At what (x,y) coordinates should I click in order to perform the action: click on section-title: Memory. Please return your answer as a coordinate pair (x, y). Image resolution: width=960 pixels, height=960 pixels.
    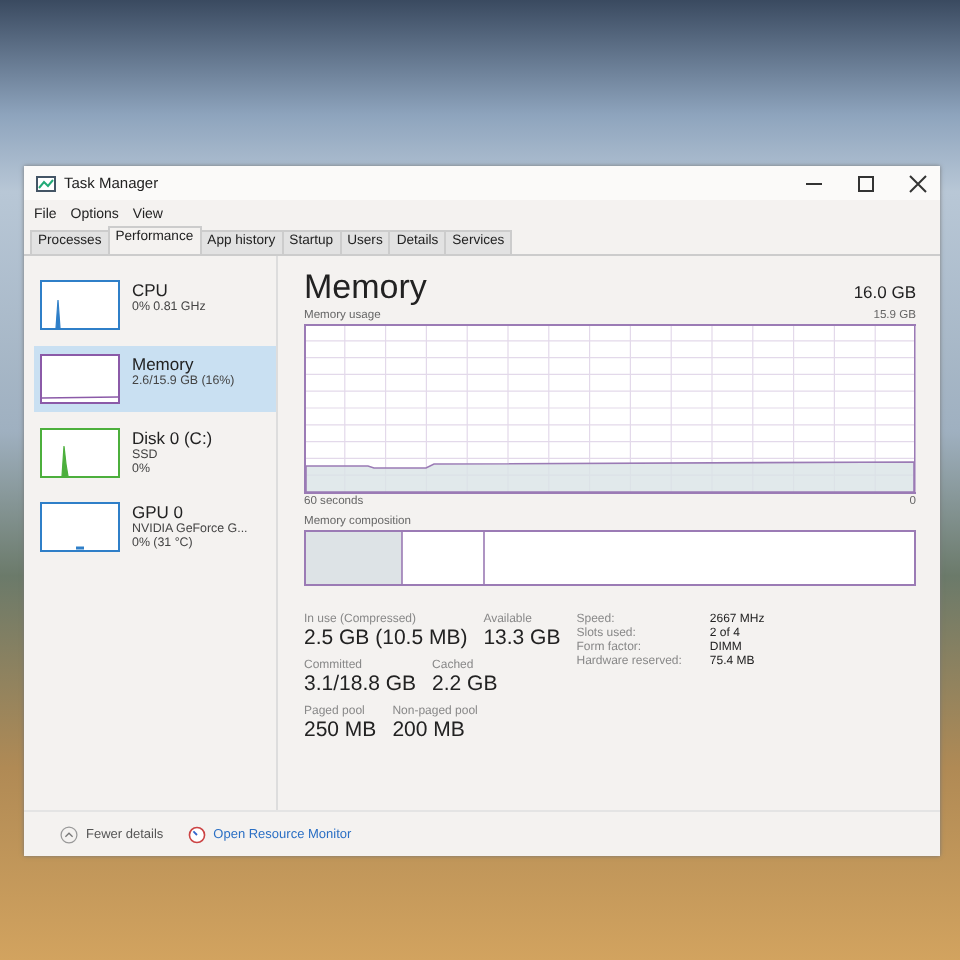
    Looking at the image, I should click on (365, 288).